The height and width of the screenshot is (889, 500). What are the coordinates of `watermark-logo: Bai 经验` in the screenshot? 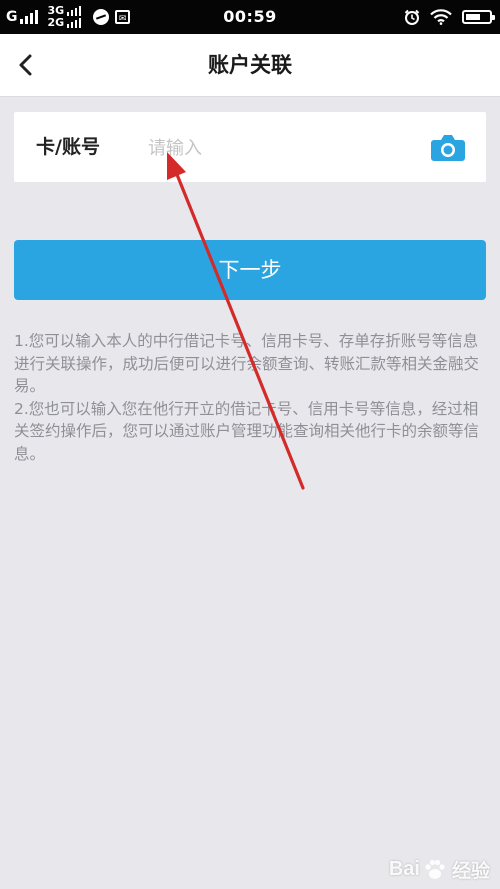 It's located at (439, 869).